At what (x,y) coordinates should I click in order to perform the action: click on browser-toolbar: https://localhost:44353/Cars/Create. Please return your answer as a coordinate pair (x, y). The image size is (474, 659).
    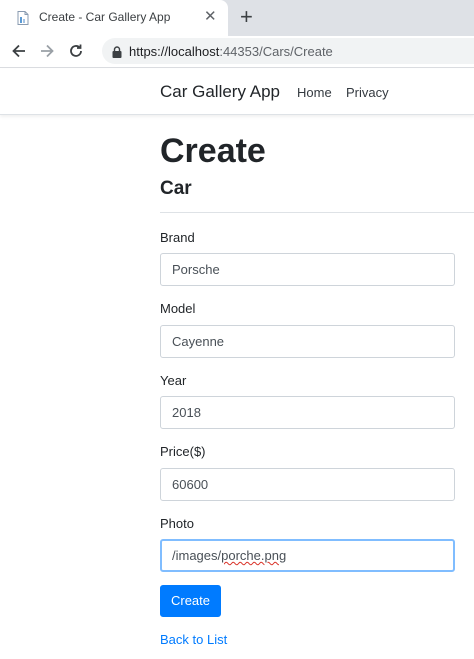
    Looking at the image, I should click on (237, 52).